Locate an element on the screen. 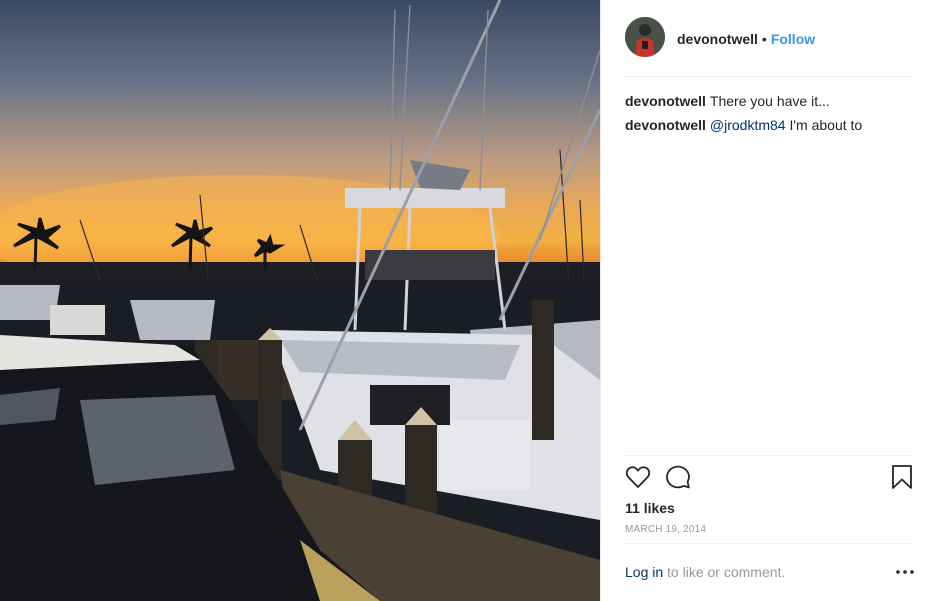 The width and height of the screenshot is (936, 601). header-text: devonotwell • Follow is located at coordinates (746, 39).